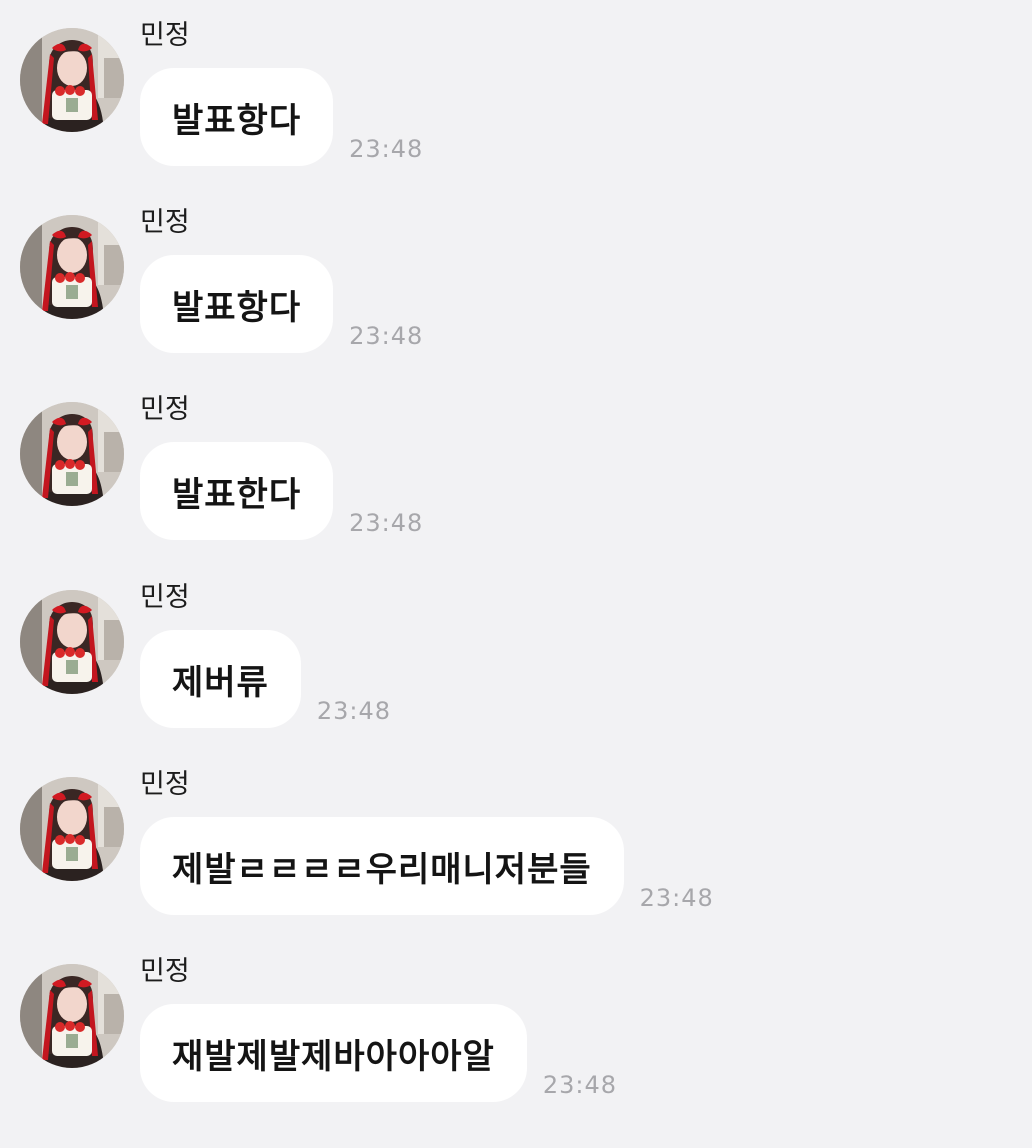 This screenshot has height=1148, width=1032. I want to click on message-row: 제버류 23:48, so click(265, 679).